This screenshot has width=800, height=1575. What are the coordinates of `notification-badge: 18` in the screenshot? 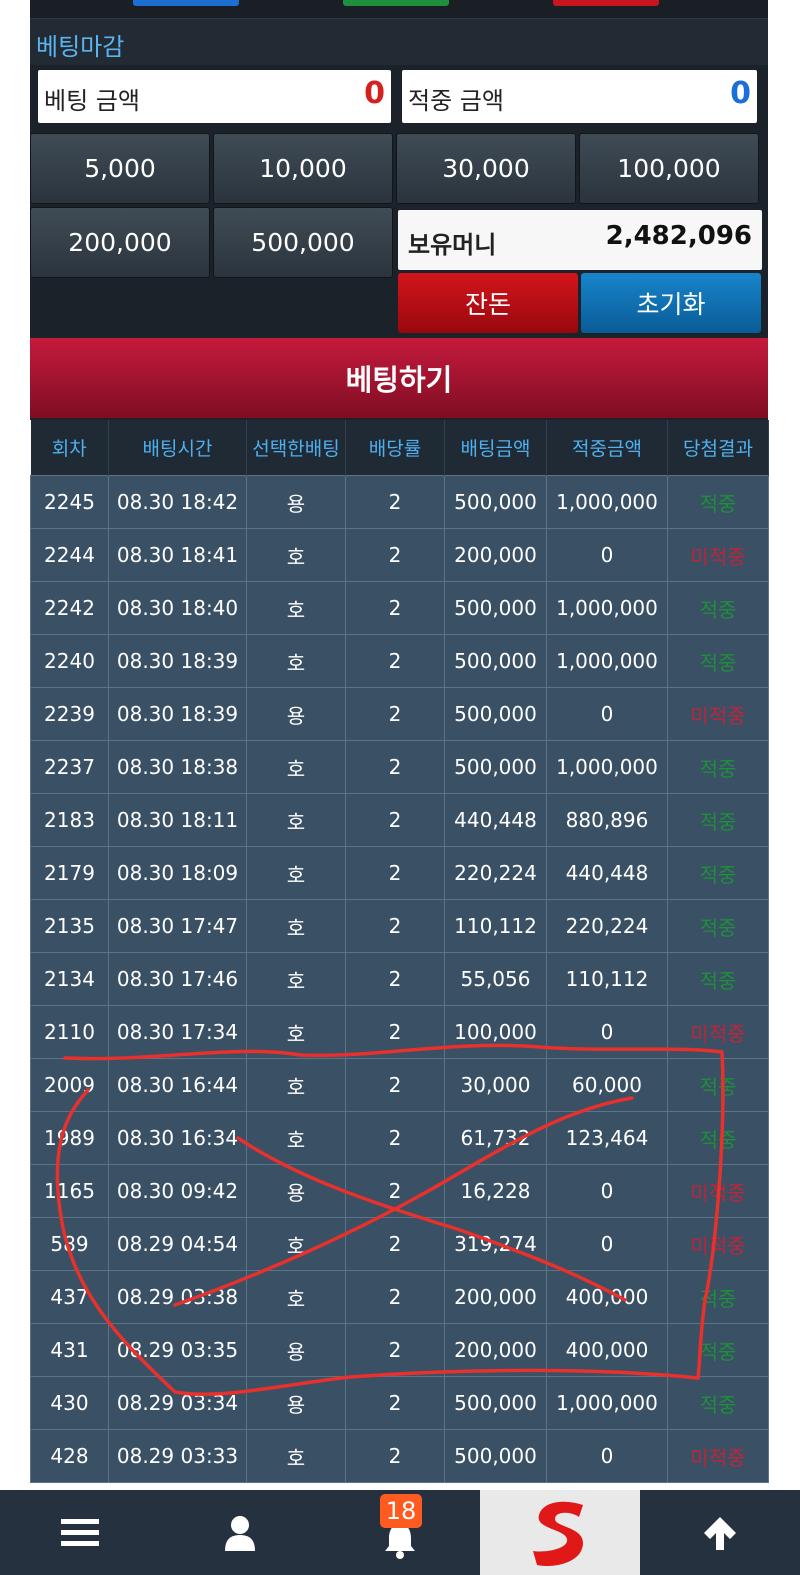 It's located at (401, 1511).